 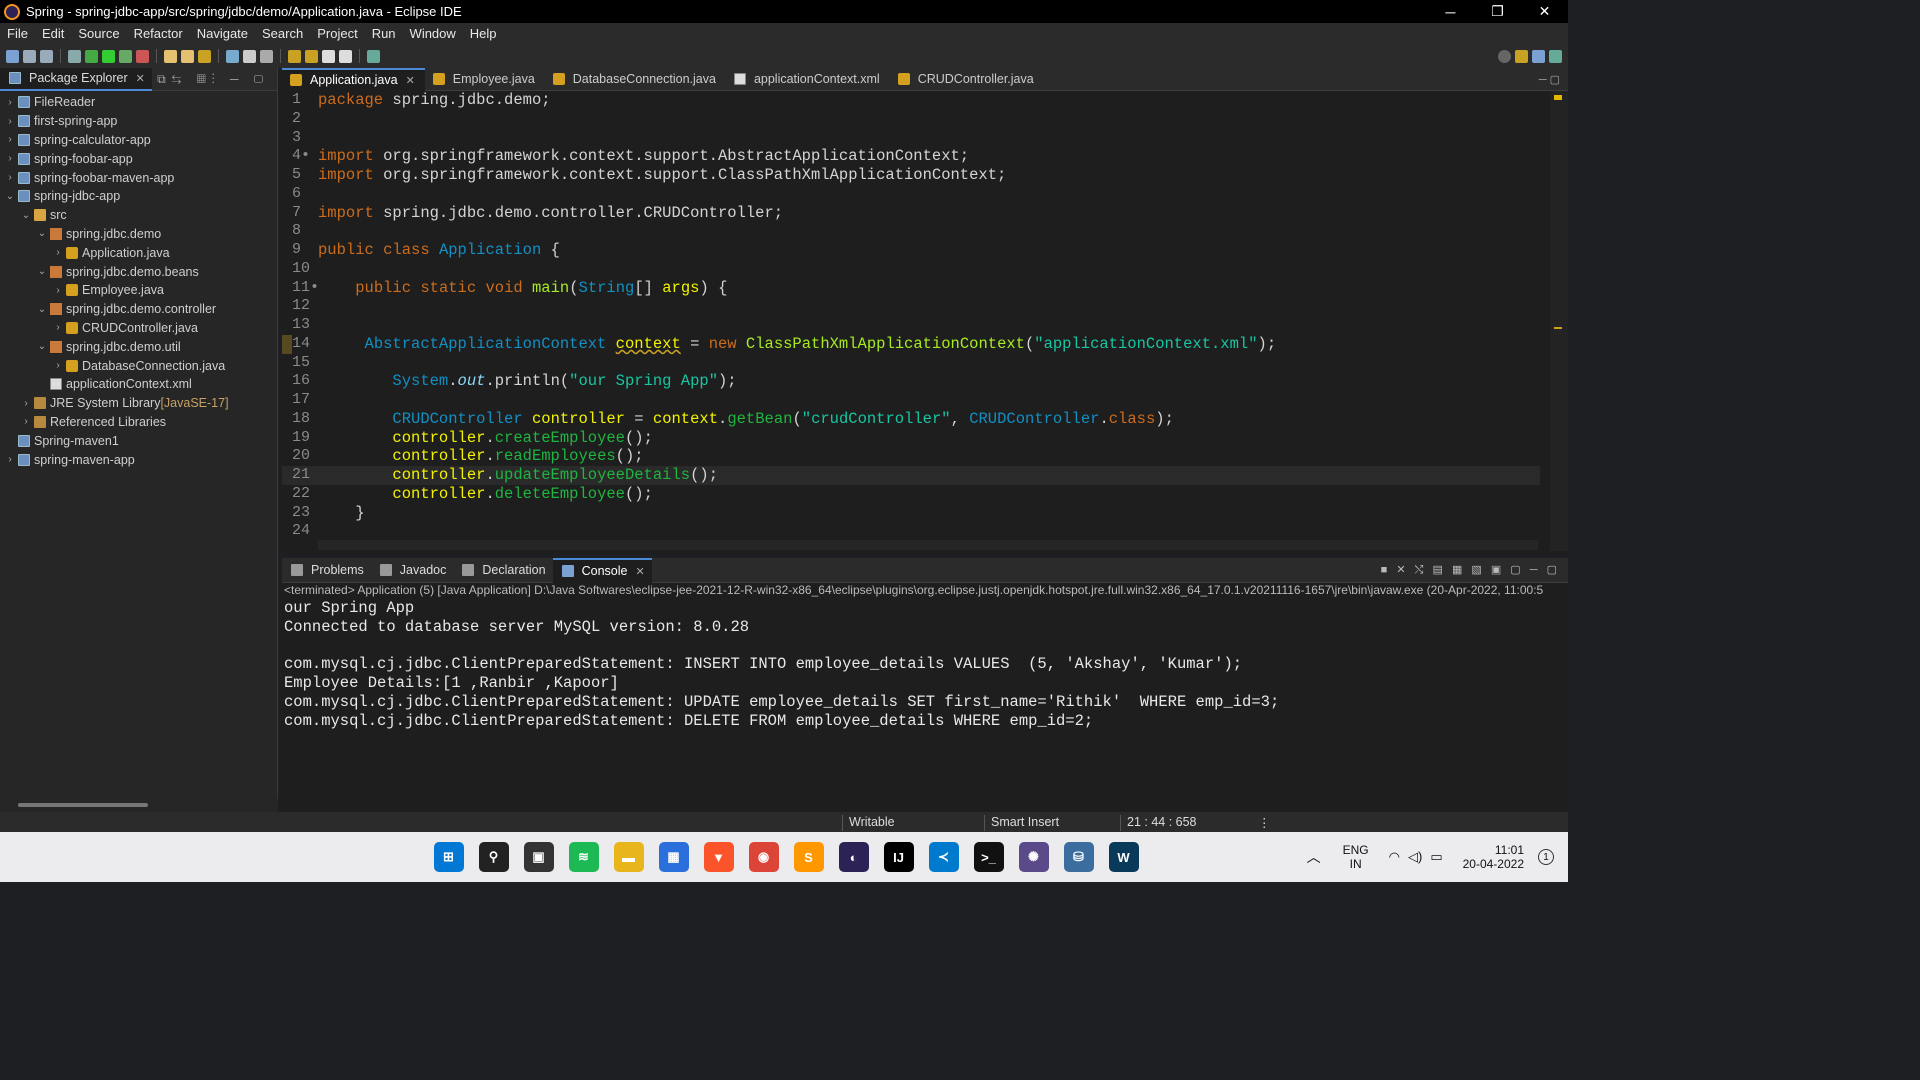 What do you see at coordinates (345, 56) in the screenshot?
I see `forward-icon` at bounding box center [345, 56].